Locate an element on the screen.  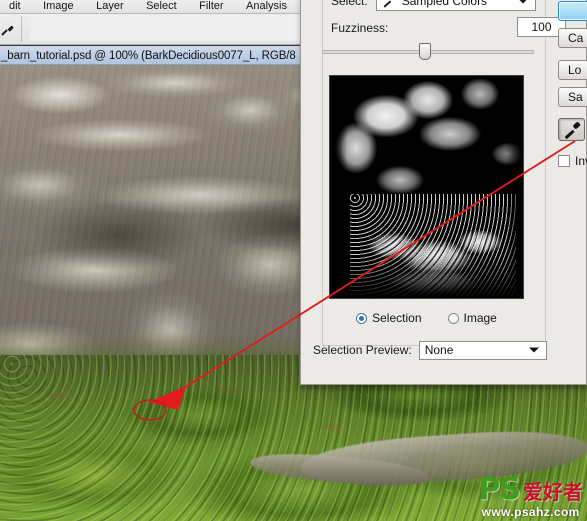
mask-preview-image is located at coordinates (426, 187).